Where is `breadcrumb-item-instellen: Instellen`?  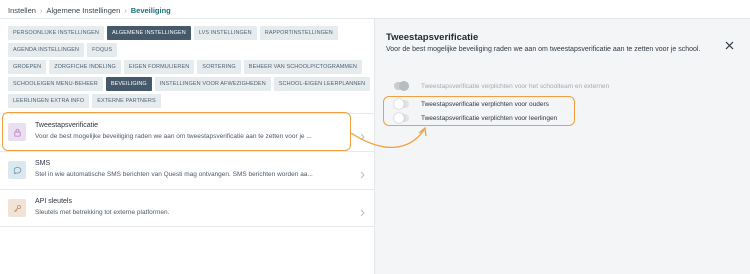
breadcrumb-item-instellen: Instellen is located at coordinates (22, 10).